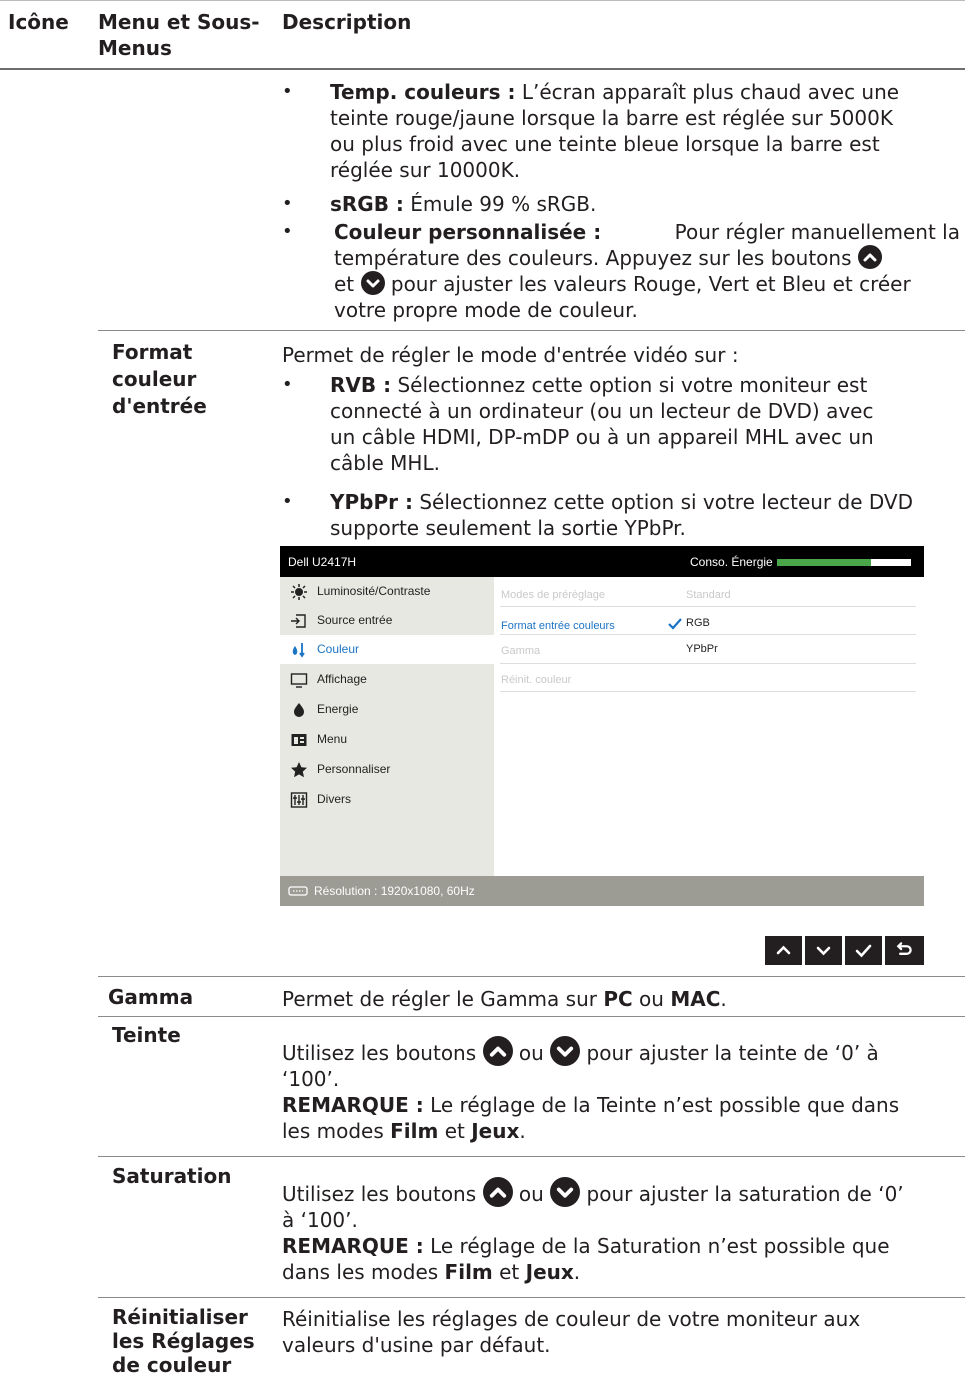 Image resolution: width=965 pixels, height=1379 pixels. Describe the element at coordinates (904, 950) in the screenshot. I see `nav-back-button` at that location.